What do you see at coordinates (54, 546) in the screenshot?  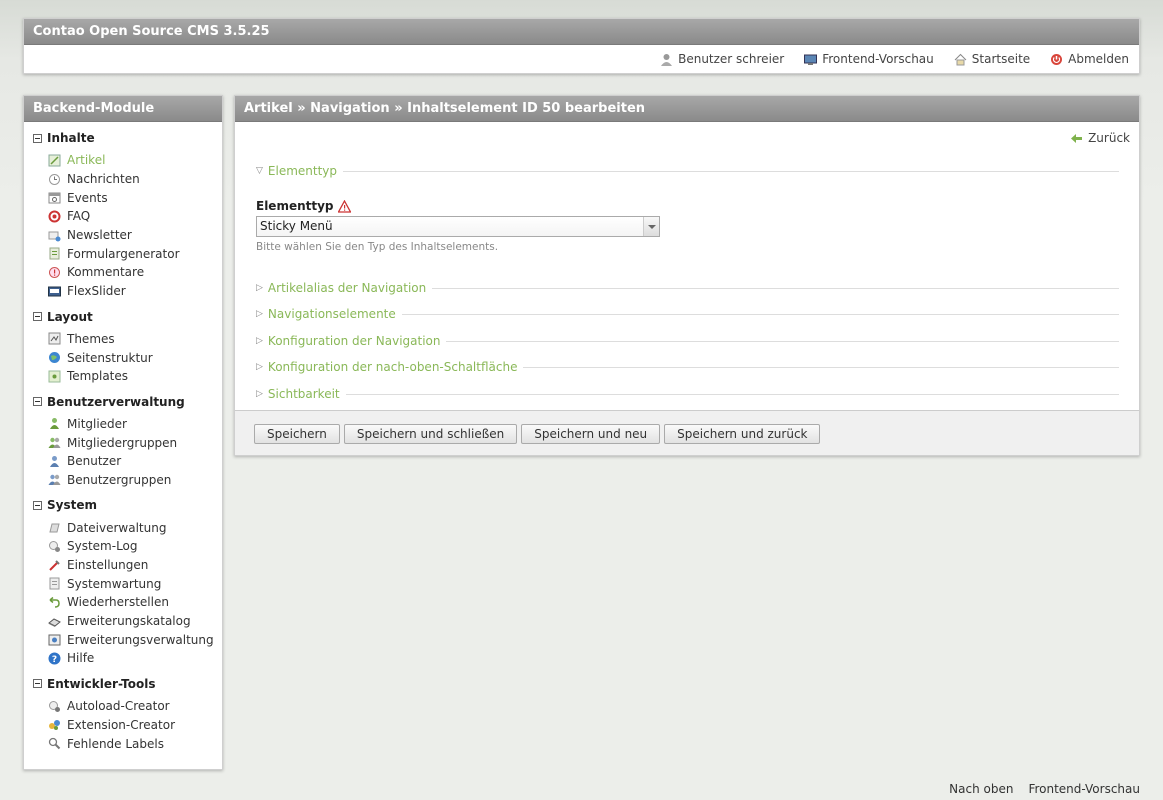 I see `log-icon` at bounding box center [54, 546].